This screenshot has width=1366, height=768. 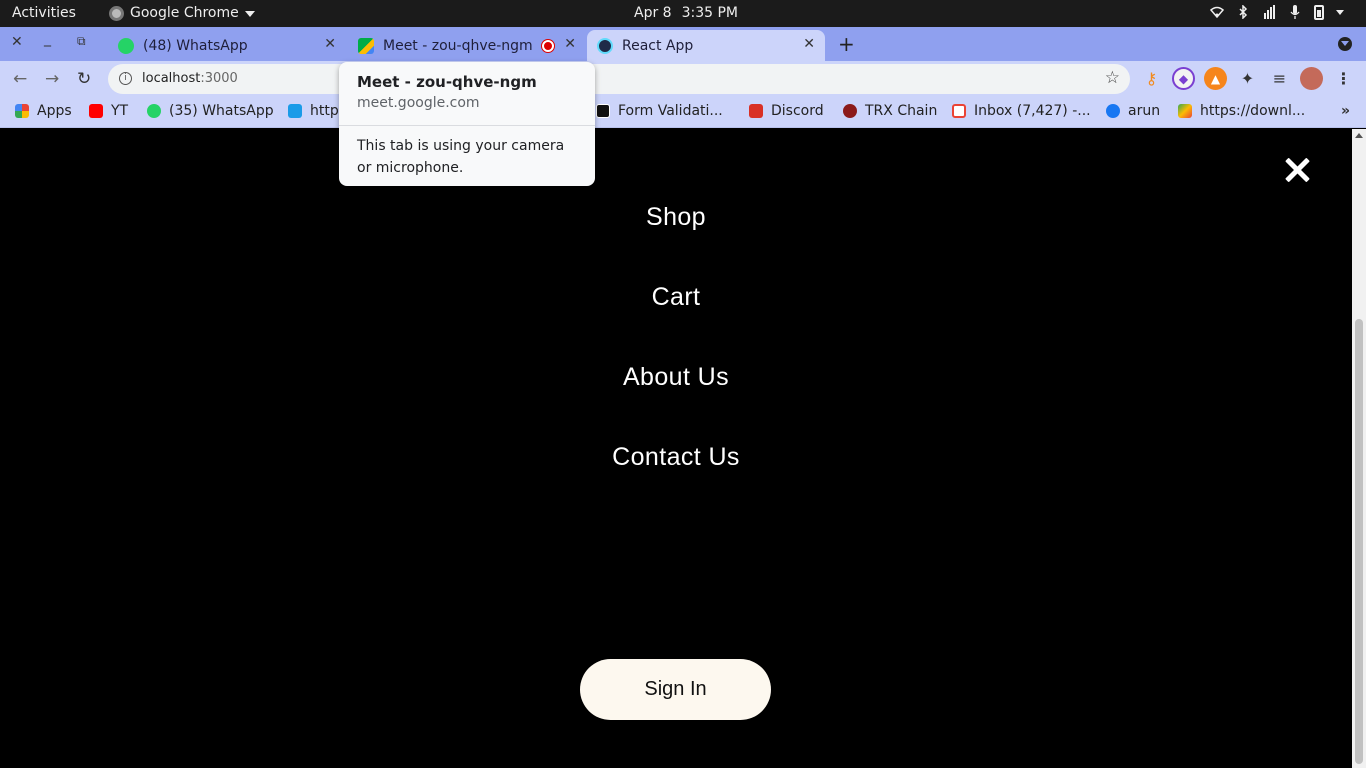 What do you see at coordinates (366, 45) in the screenshot?
I see `google-meet-icon` at bounding box center [366, 45].